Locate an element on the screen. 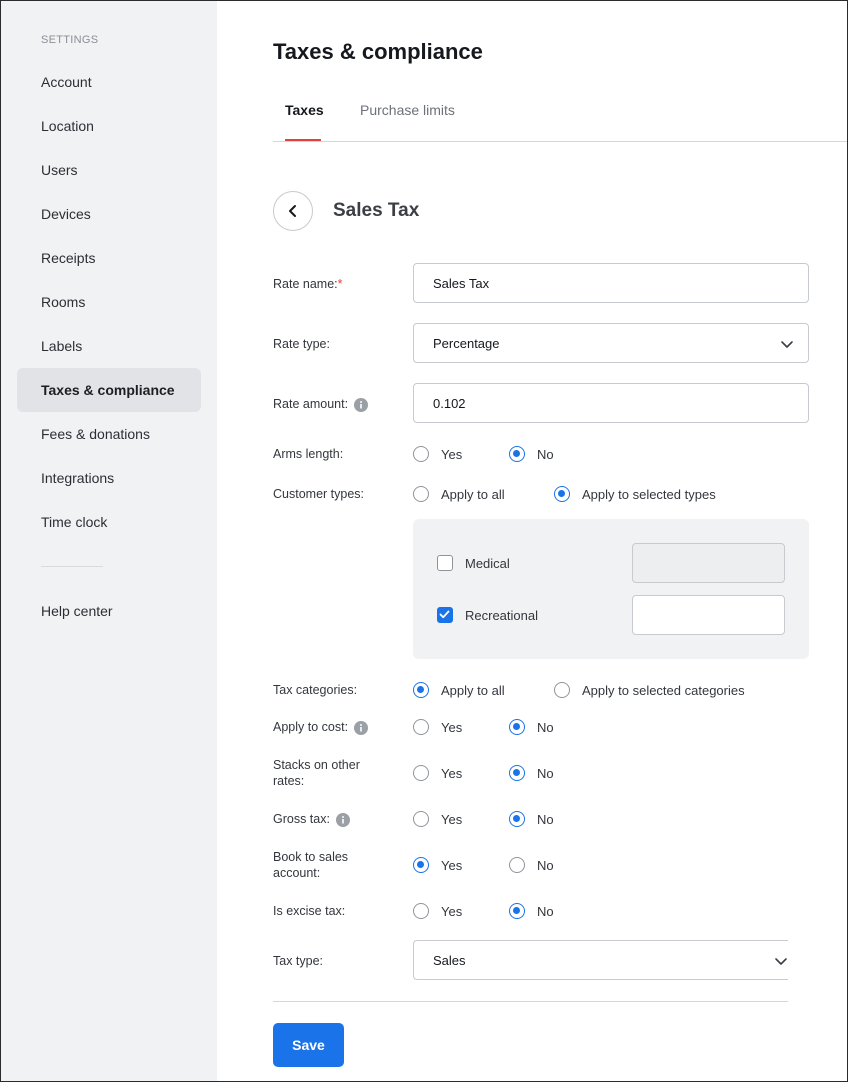  gross-tax-no-label: No is located at coordinates (545, 819).